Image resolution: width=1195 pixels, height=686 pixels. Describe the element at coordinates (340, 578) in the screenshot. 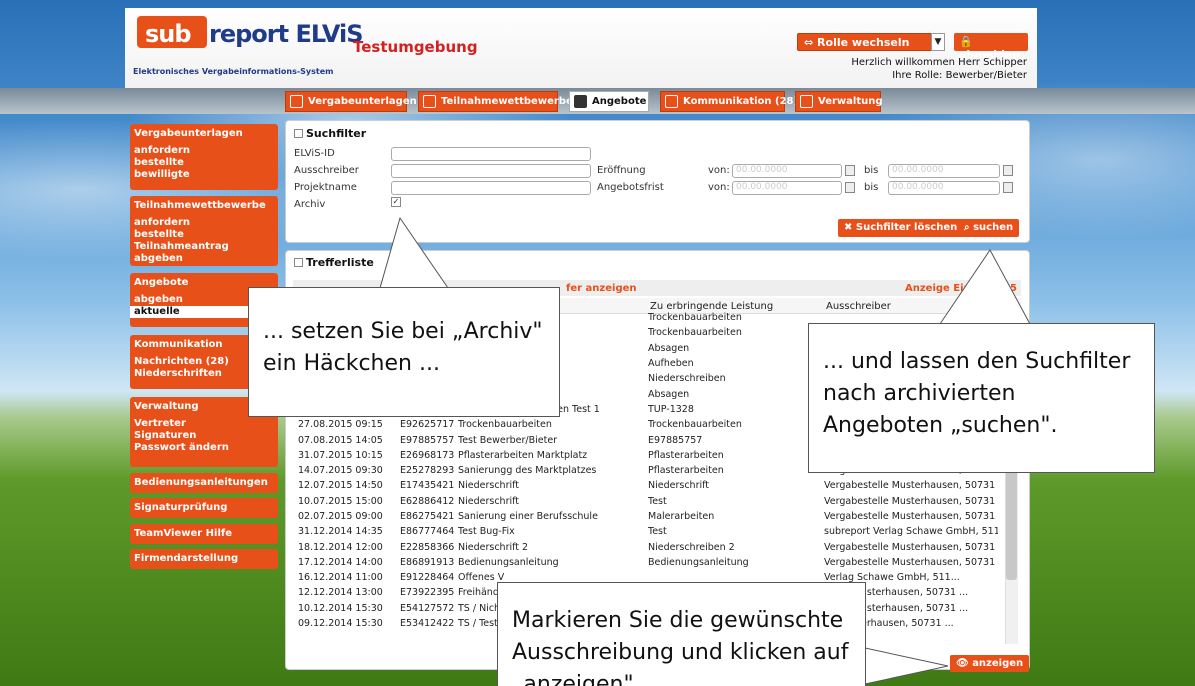

I see `table-cell: 16.12.2014 11:00` at that location.